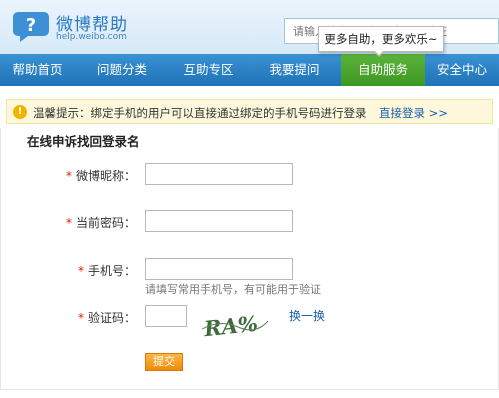 This screenshot has height=398, width=499. Describe the element at coordinates (101, 176) in the screenshot. I see `nickname-label: * 微博昵称：` at that location.